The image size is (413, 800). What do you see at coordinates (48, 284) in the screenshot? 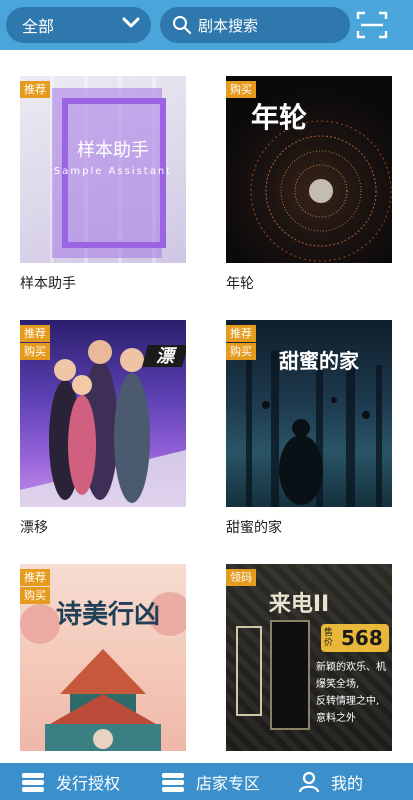
I see `card-title: 样本助手` at bounding box center [48, 284].